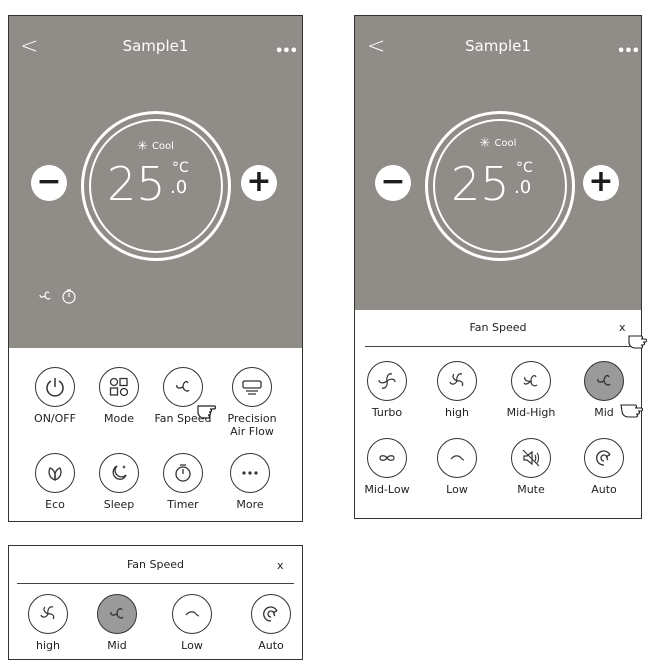 This screenshot has width=653, height=664. Describe the element at coordinates (55, 387) in the screenshot. I see `power-icon` at that location.